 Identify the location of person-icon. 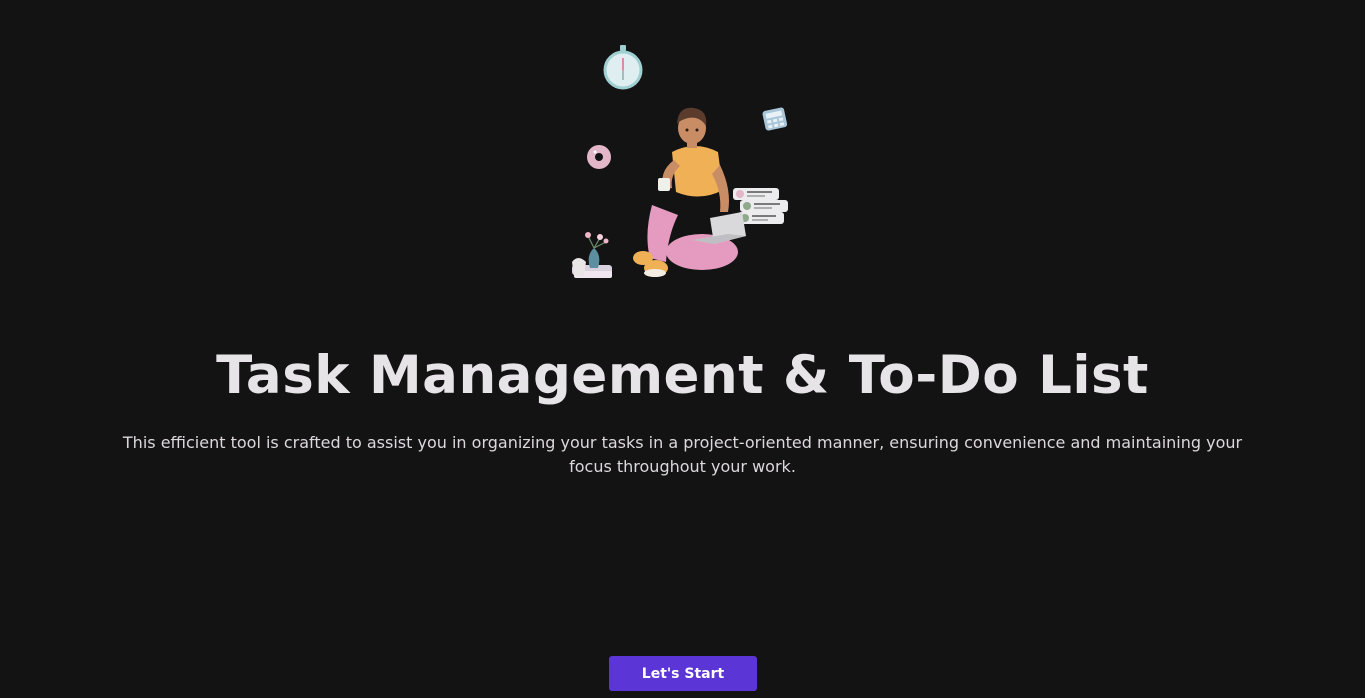
(689, 192).